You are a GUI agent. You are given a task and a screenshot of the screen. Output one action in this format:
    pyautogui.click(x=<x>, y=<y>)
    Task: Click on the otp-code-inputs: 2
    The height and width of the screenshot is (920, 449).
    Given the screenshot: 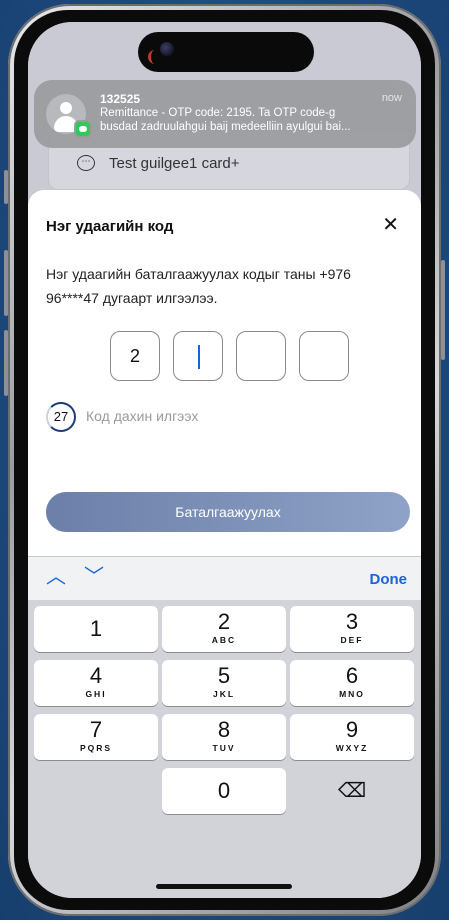 What is the action you would take?
    pyautogui.click(x=229, y=356)
    